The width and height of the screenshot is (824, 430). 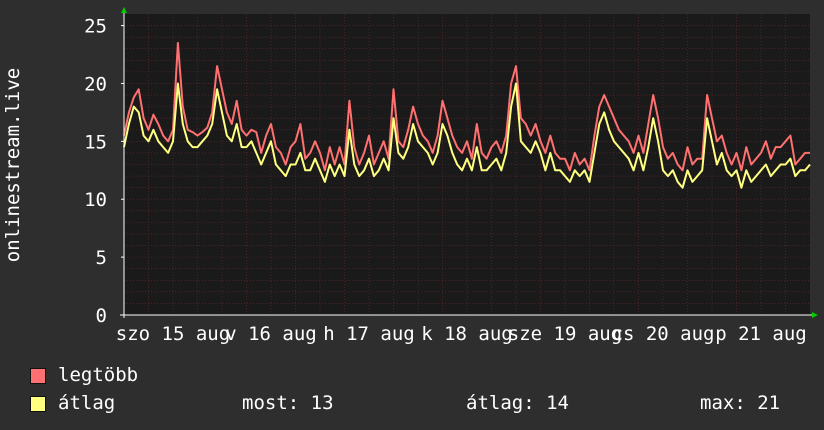 I want to click on y-tick-label: 25, so click(x=95, y=27).